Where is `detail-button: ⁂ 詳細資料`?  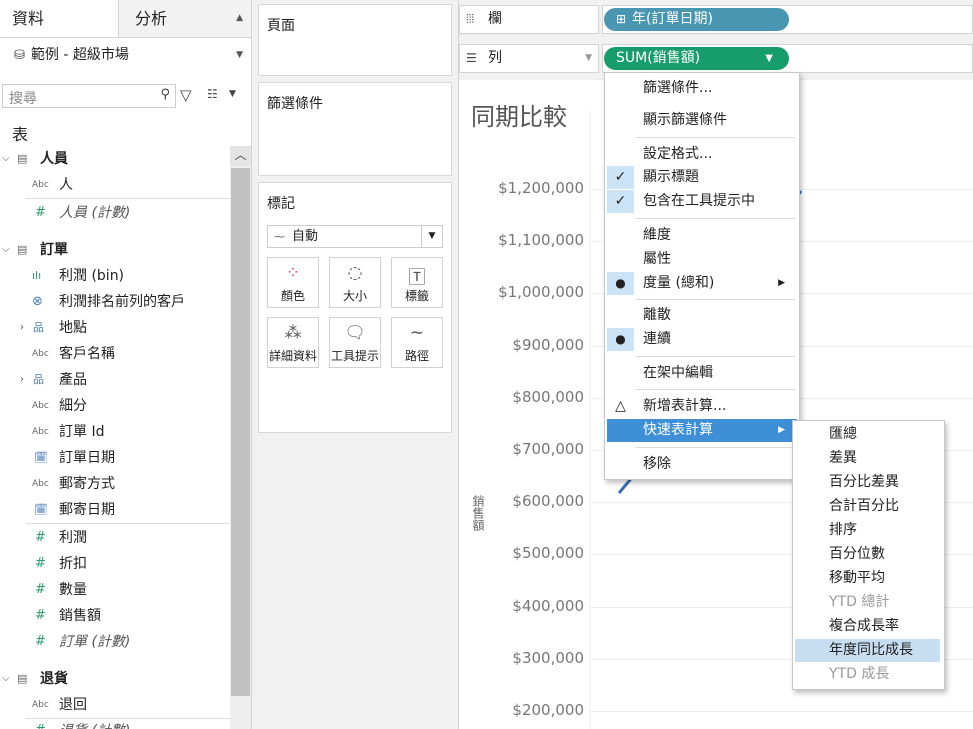 detail-button: ⁂ 詳細資料 is located at coordinates (293, 342).